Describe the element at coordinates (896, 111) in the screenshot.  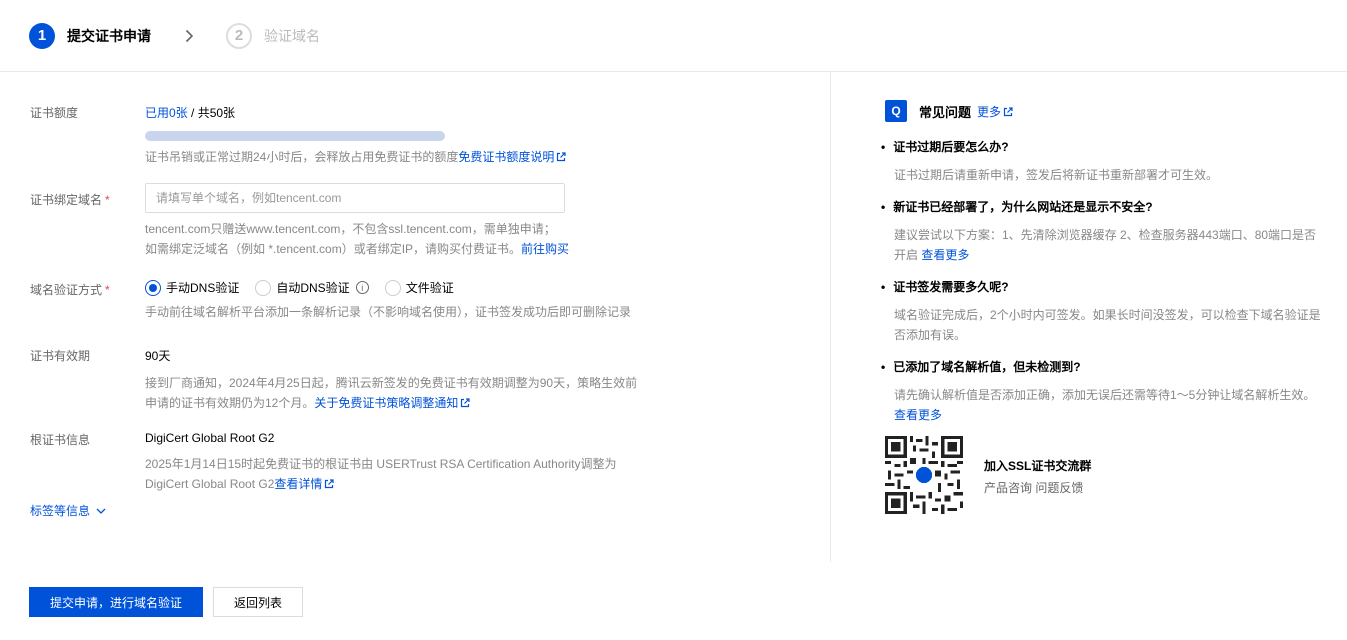
I see `faq-icon: Q` at that location.